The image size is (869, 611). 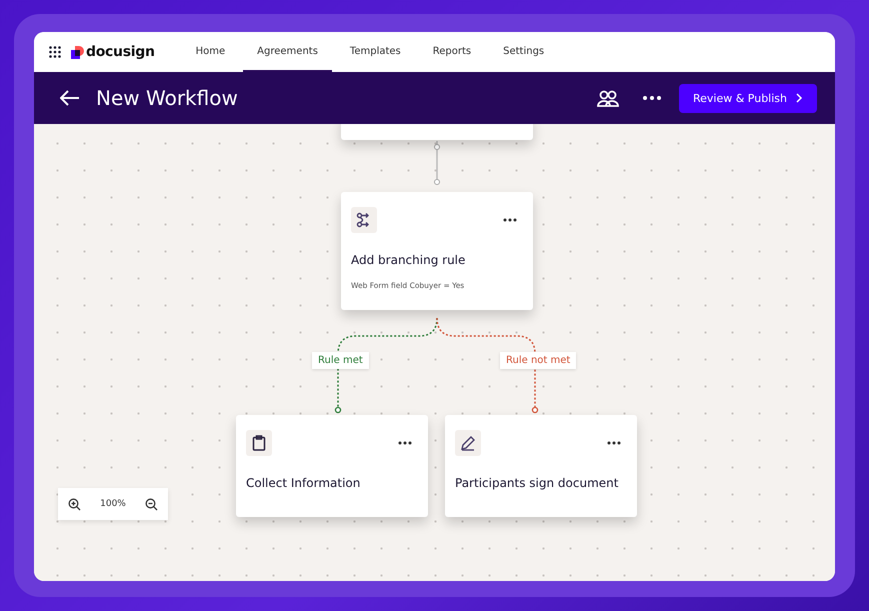 What do you see at coordinates (340, 360) in the screenshot?
I see `branch-label: Rule met` at bounding box center [340, 360].